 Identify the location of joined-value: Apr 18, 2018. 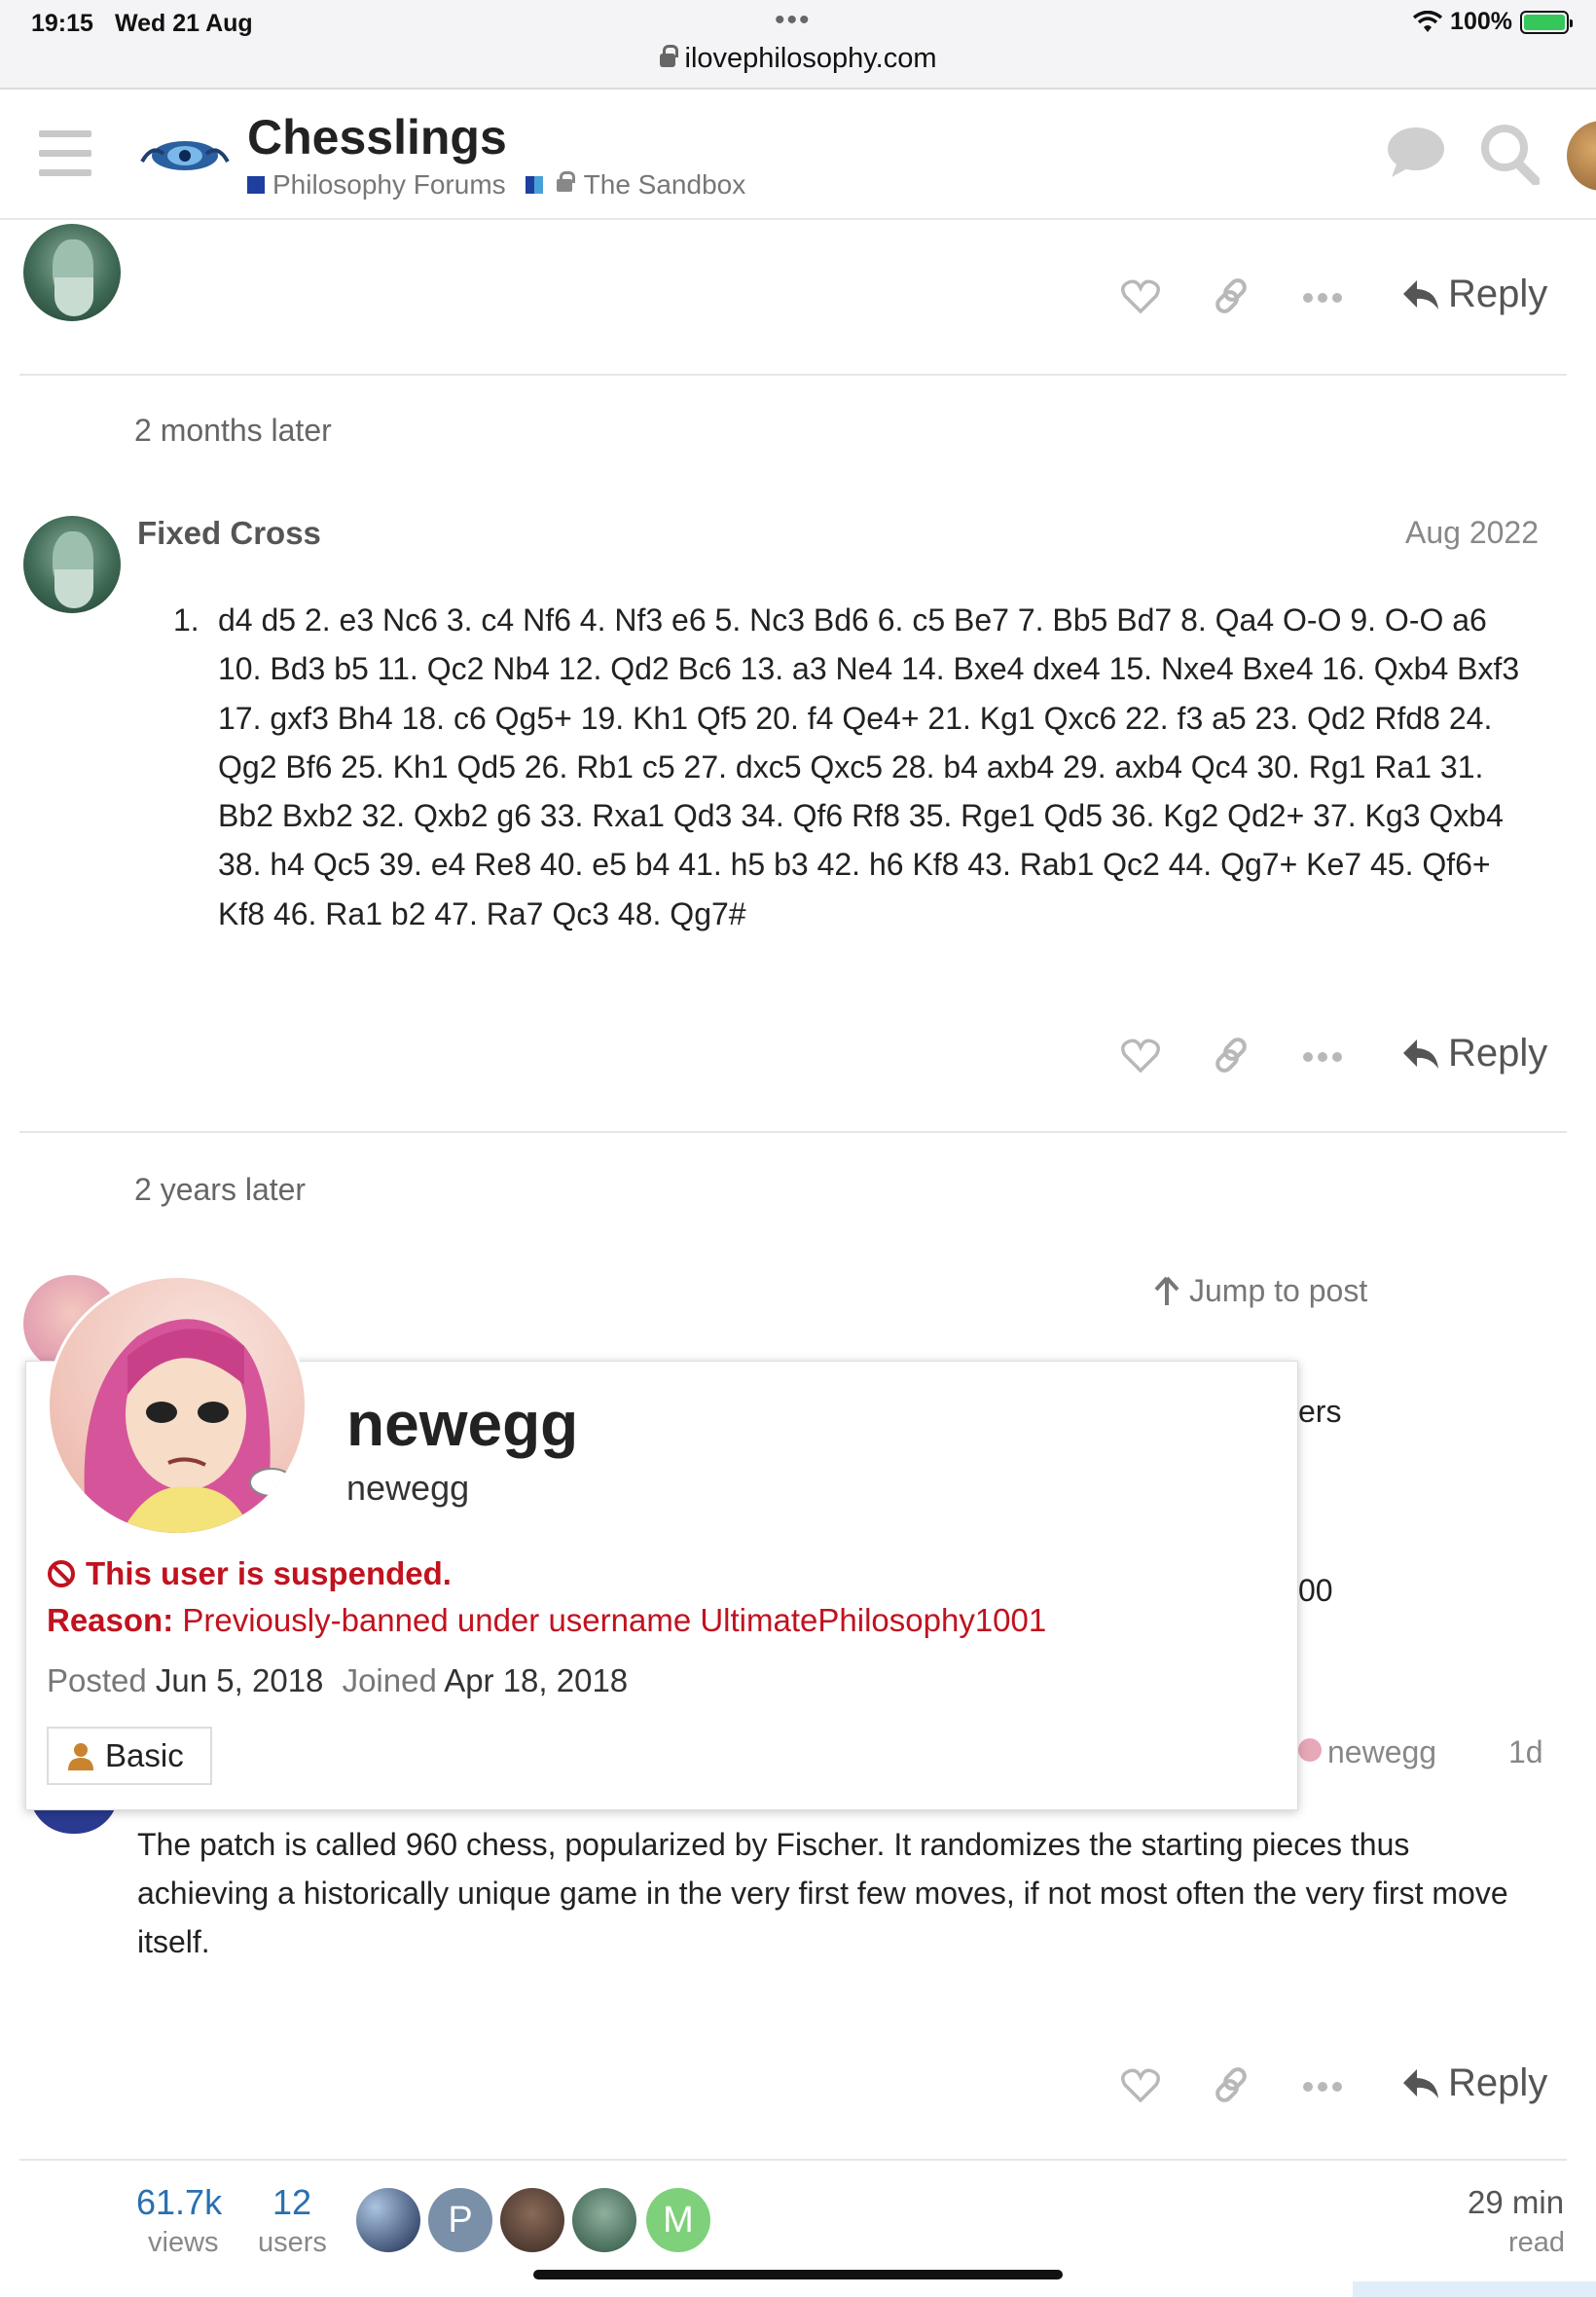
(536, 1680).